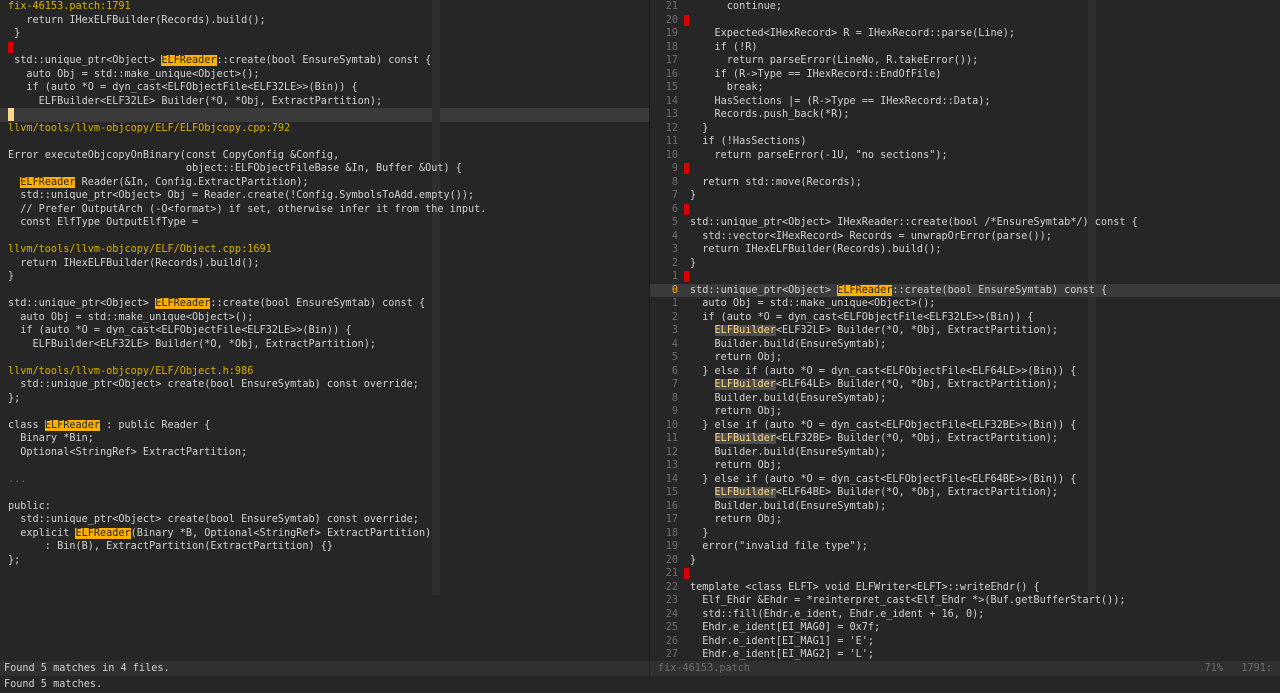 The height and width of the screenshot is (693, 1280). What do you see at coordinates (324, 372) in the screenshot?
I see `result-file-header: llvm/tools/llvm-objcopy/ELF/Object.h:986` at bounding box center [324, 372].